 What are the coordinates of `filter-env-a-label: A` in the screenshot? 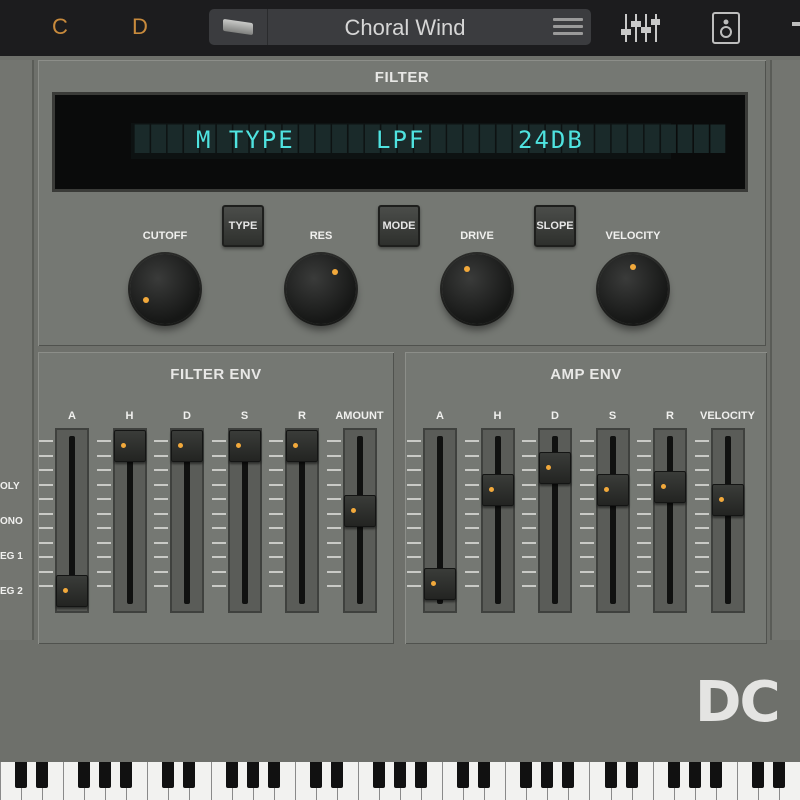 It's located at (72, 416).